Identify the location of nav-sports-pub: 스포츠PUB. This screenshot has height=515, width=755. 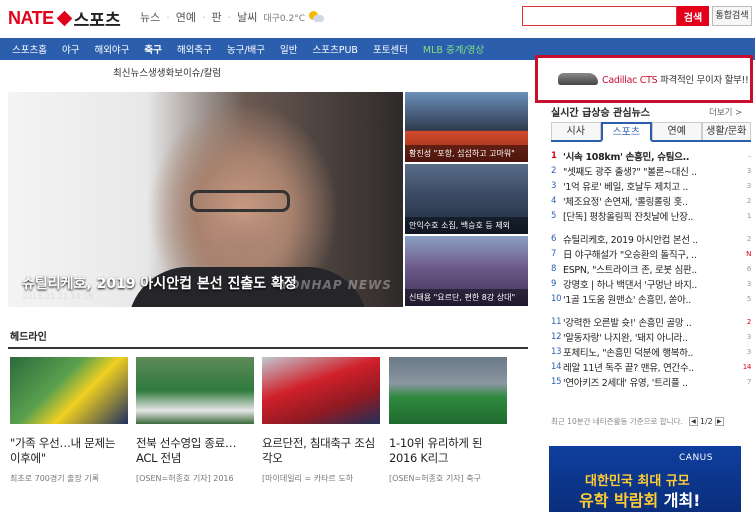
(335, 49).